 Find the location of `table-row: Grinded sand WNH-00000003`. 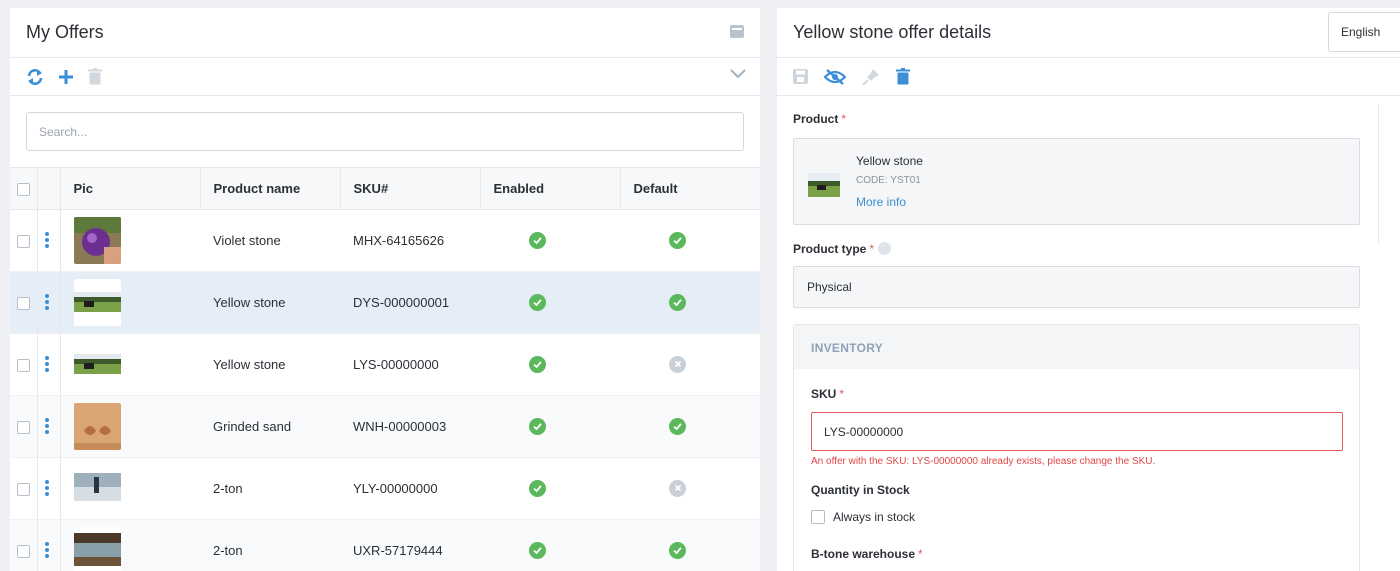

table-row: Grinded sand WNH-00000003 is located at coordinates (385, 426).